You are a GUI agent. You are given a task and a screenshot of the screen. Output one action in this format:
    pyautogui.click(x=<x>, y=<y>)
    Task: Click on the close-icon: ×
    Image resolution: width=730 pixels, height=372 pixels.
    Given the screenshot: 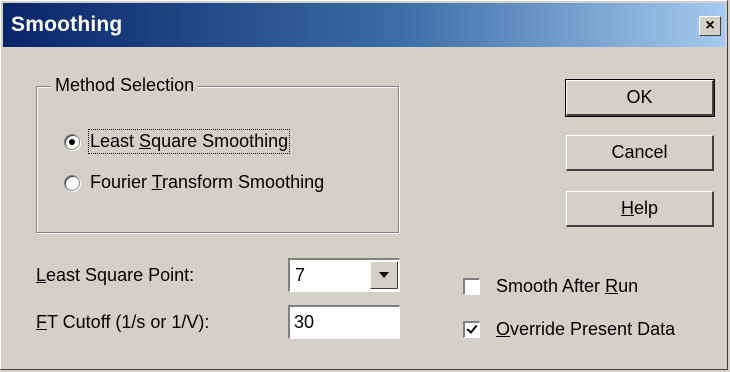 What is the action you would take?
    pyautogui.click(x=710, y=25)
    